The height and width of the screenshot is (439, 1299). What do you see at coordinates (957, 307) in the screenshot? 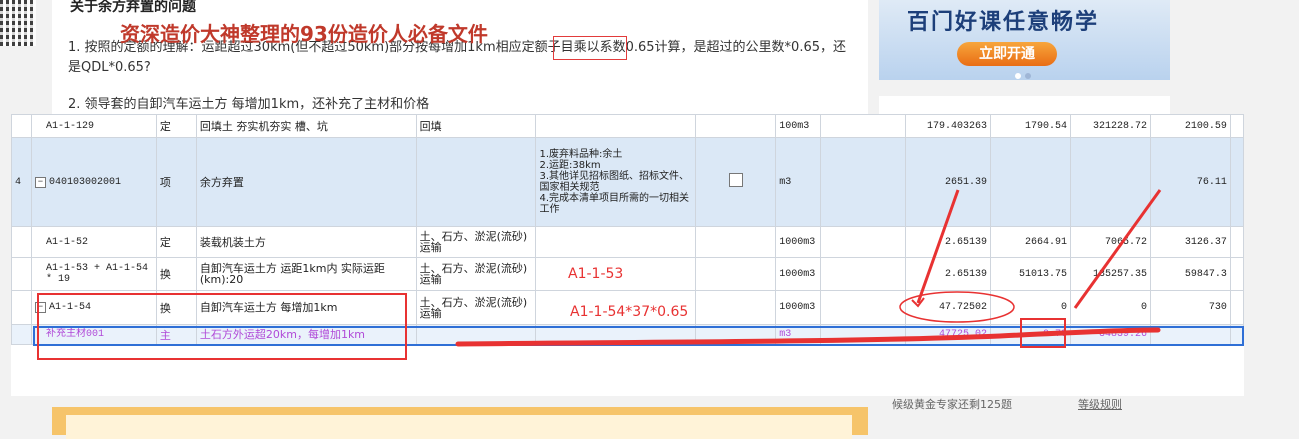
I see `annotation-ellipse` at bounding box center [957, 307].